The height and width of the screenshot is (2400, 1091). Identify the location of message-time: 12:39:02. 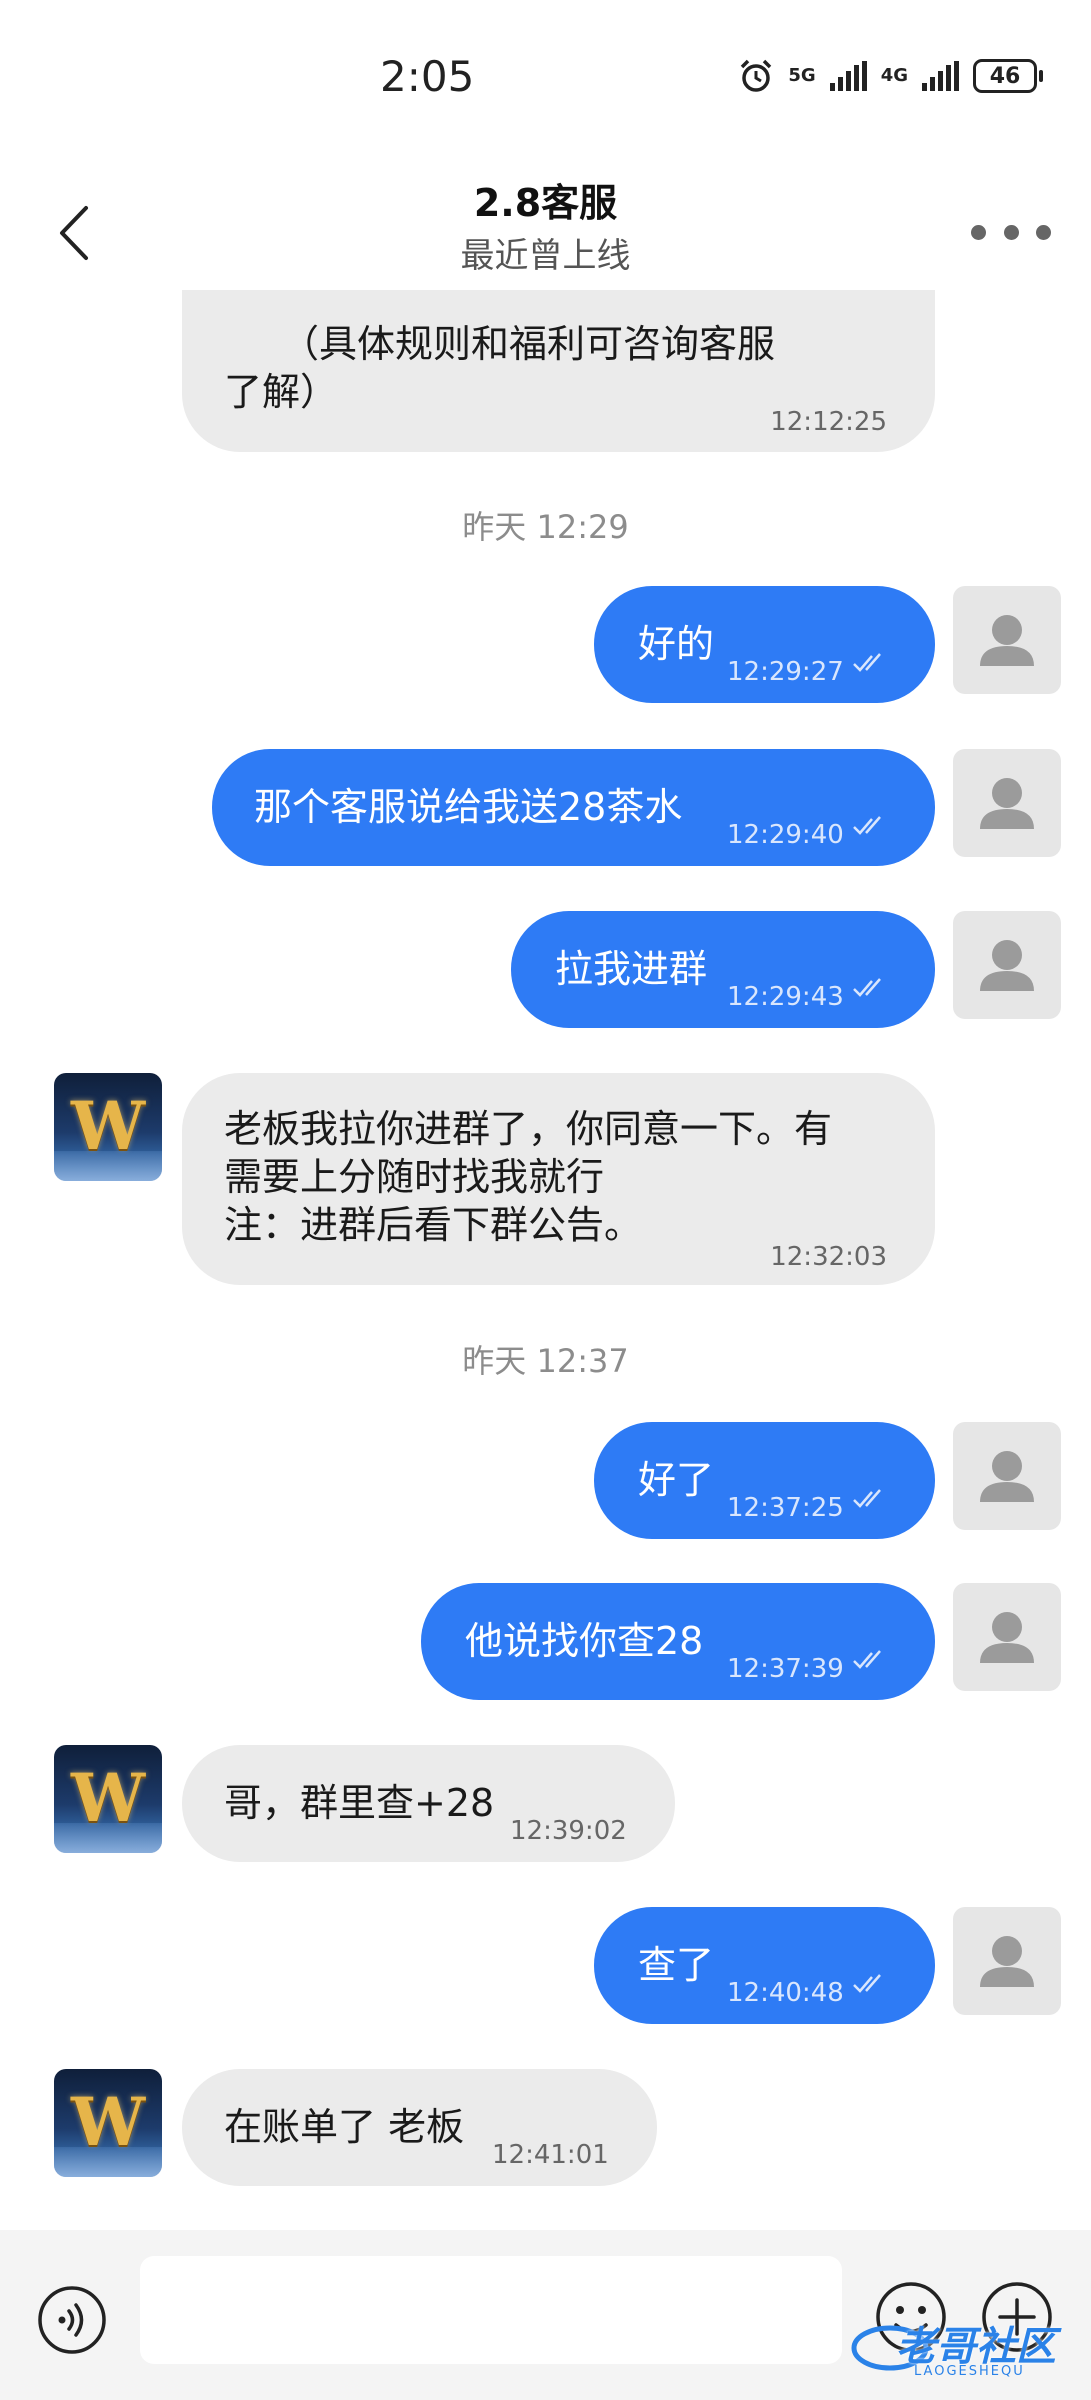
(568, 1831).